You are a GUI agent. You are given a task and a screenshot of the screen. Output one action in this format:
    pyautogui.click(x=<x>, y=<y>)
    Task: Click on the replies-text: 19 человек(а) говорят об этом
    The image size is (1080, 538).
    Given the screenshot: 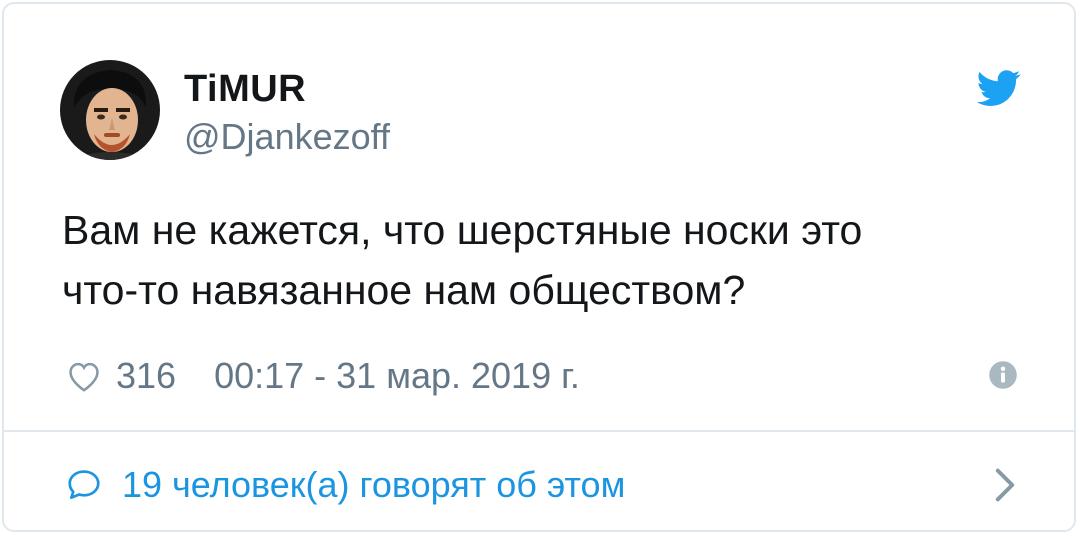 What is the action you would take?
    pyautogui.click(x=373, y=485)
    